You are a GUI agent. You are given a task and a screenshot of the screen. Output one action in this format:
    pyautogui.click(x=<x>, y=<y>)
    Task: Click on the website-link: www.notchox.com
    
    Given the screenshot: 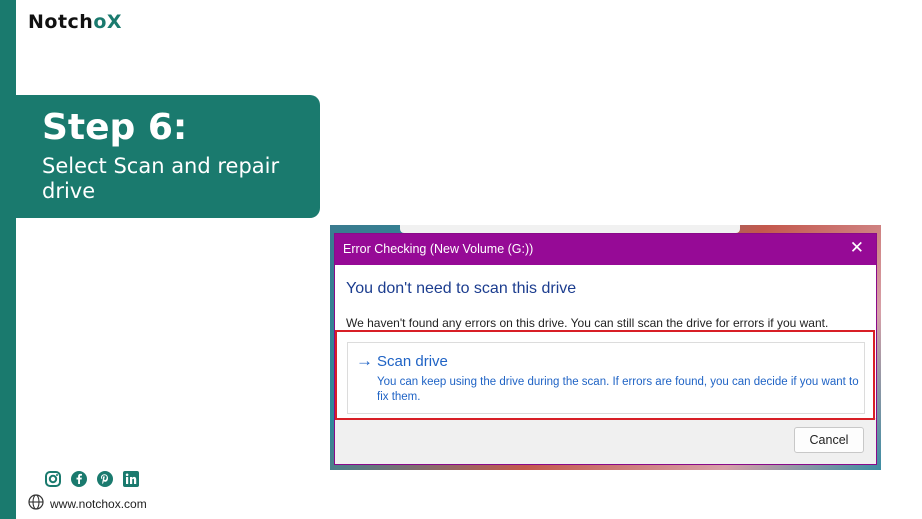 What is the action you would take?
    pyautogui.click(x=98, y=504)
    